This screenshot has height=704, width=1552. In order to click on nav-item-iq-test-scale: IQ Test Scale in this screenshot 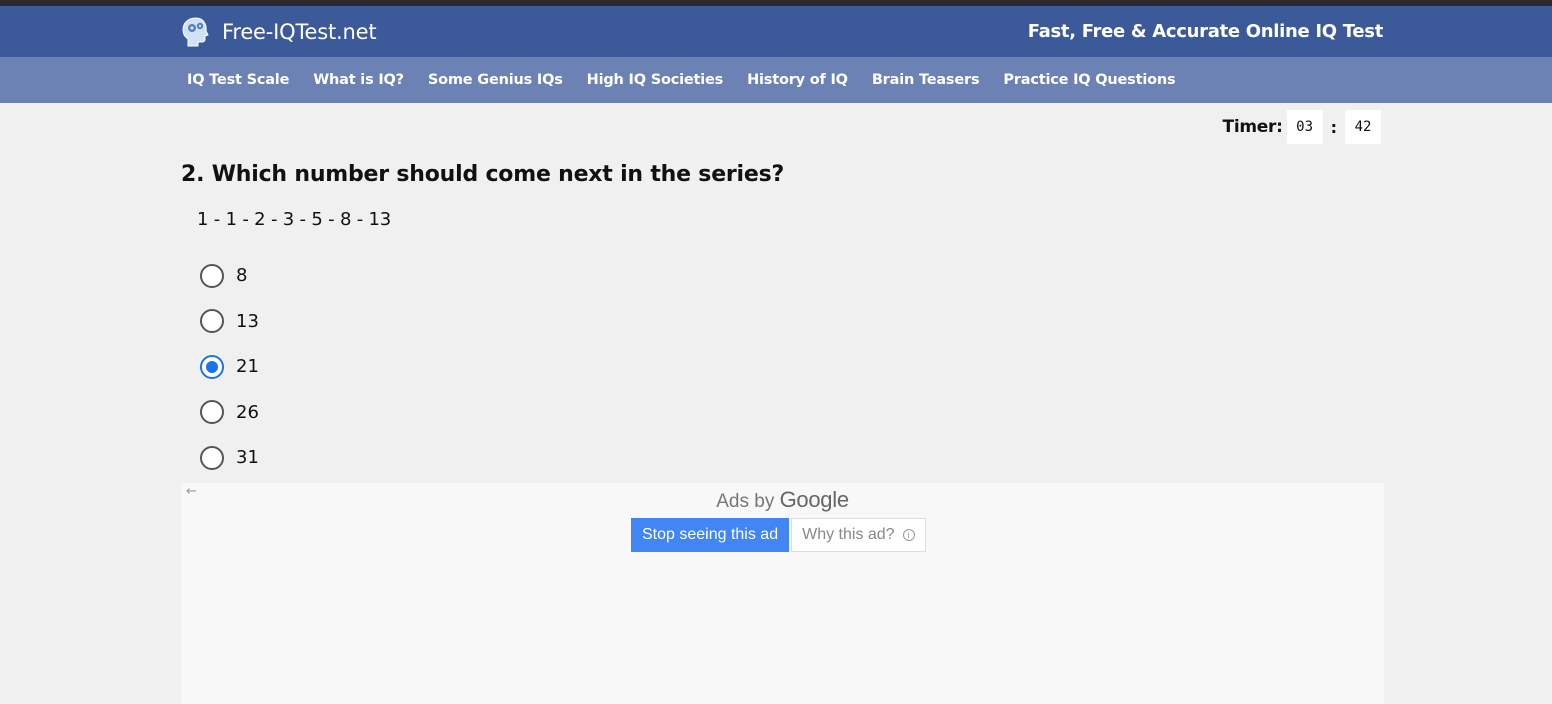, I will do `click(238, 80)`.